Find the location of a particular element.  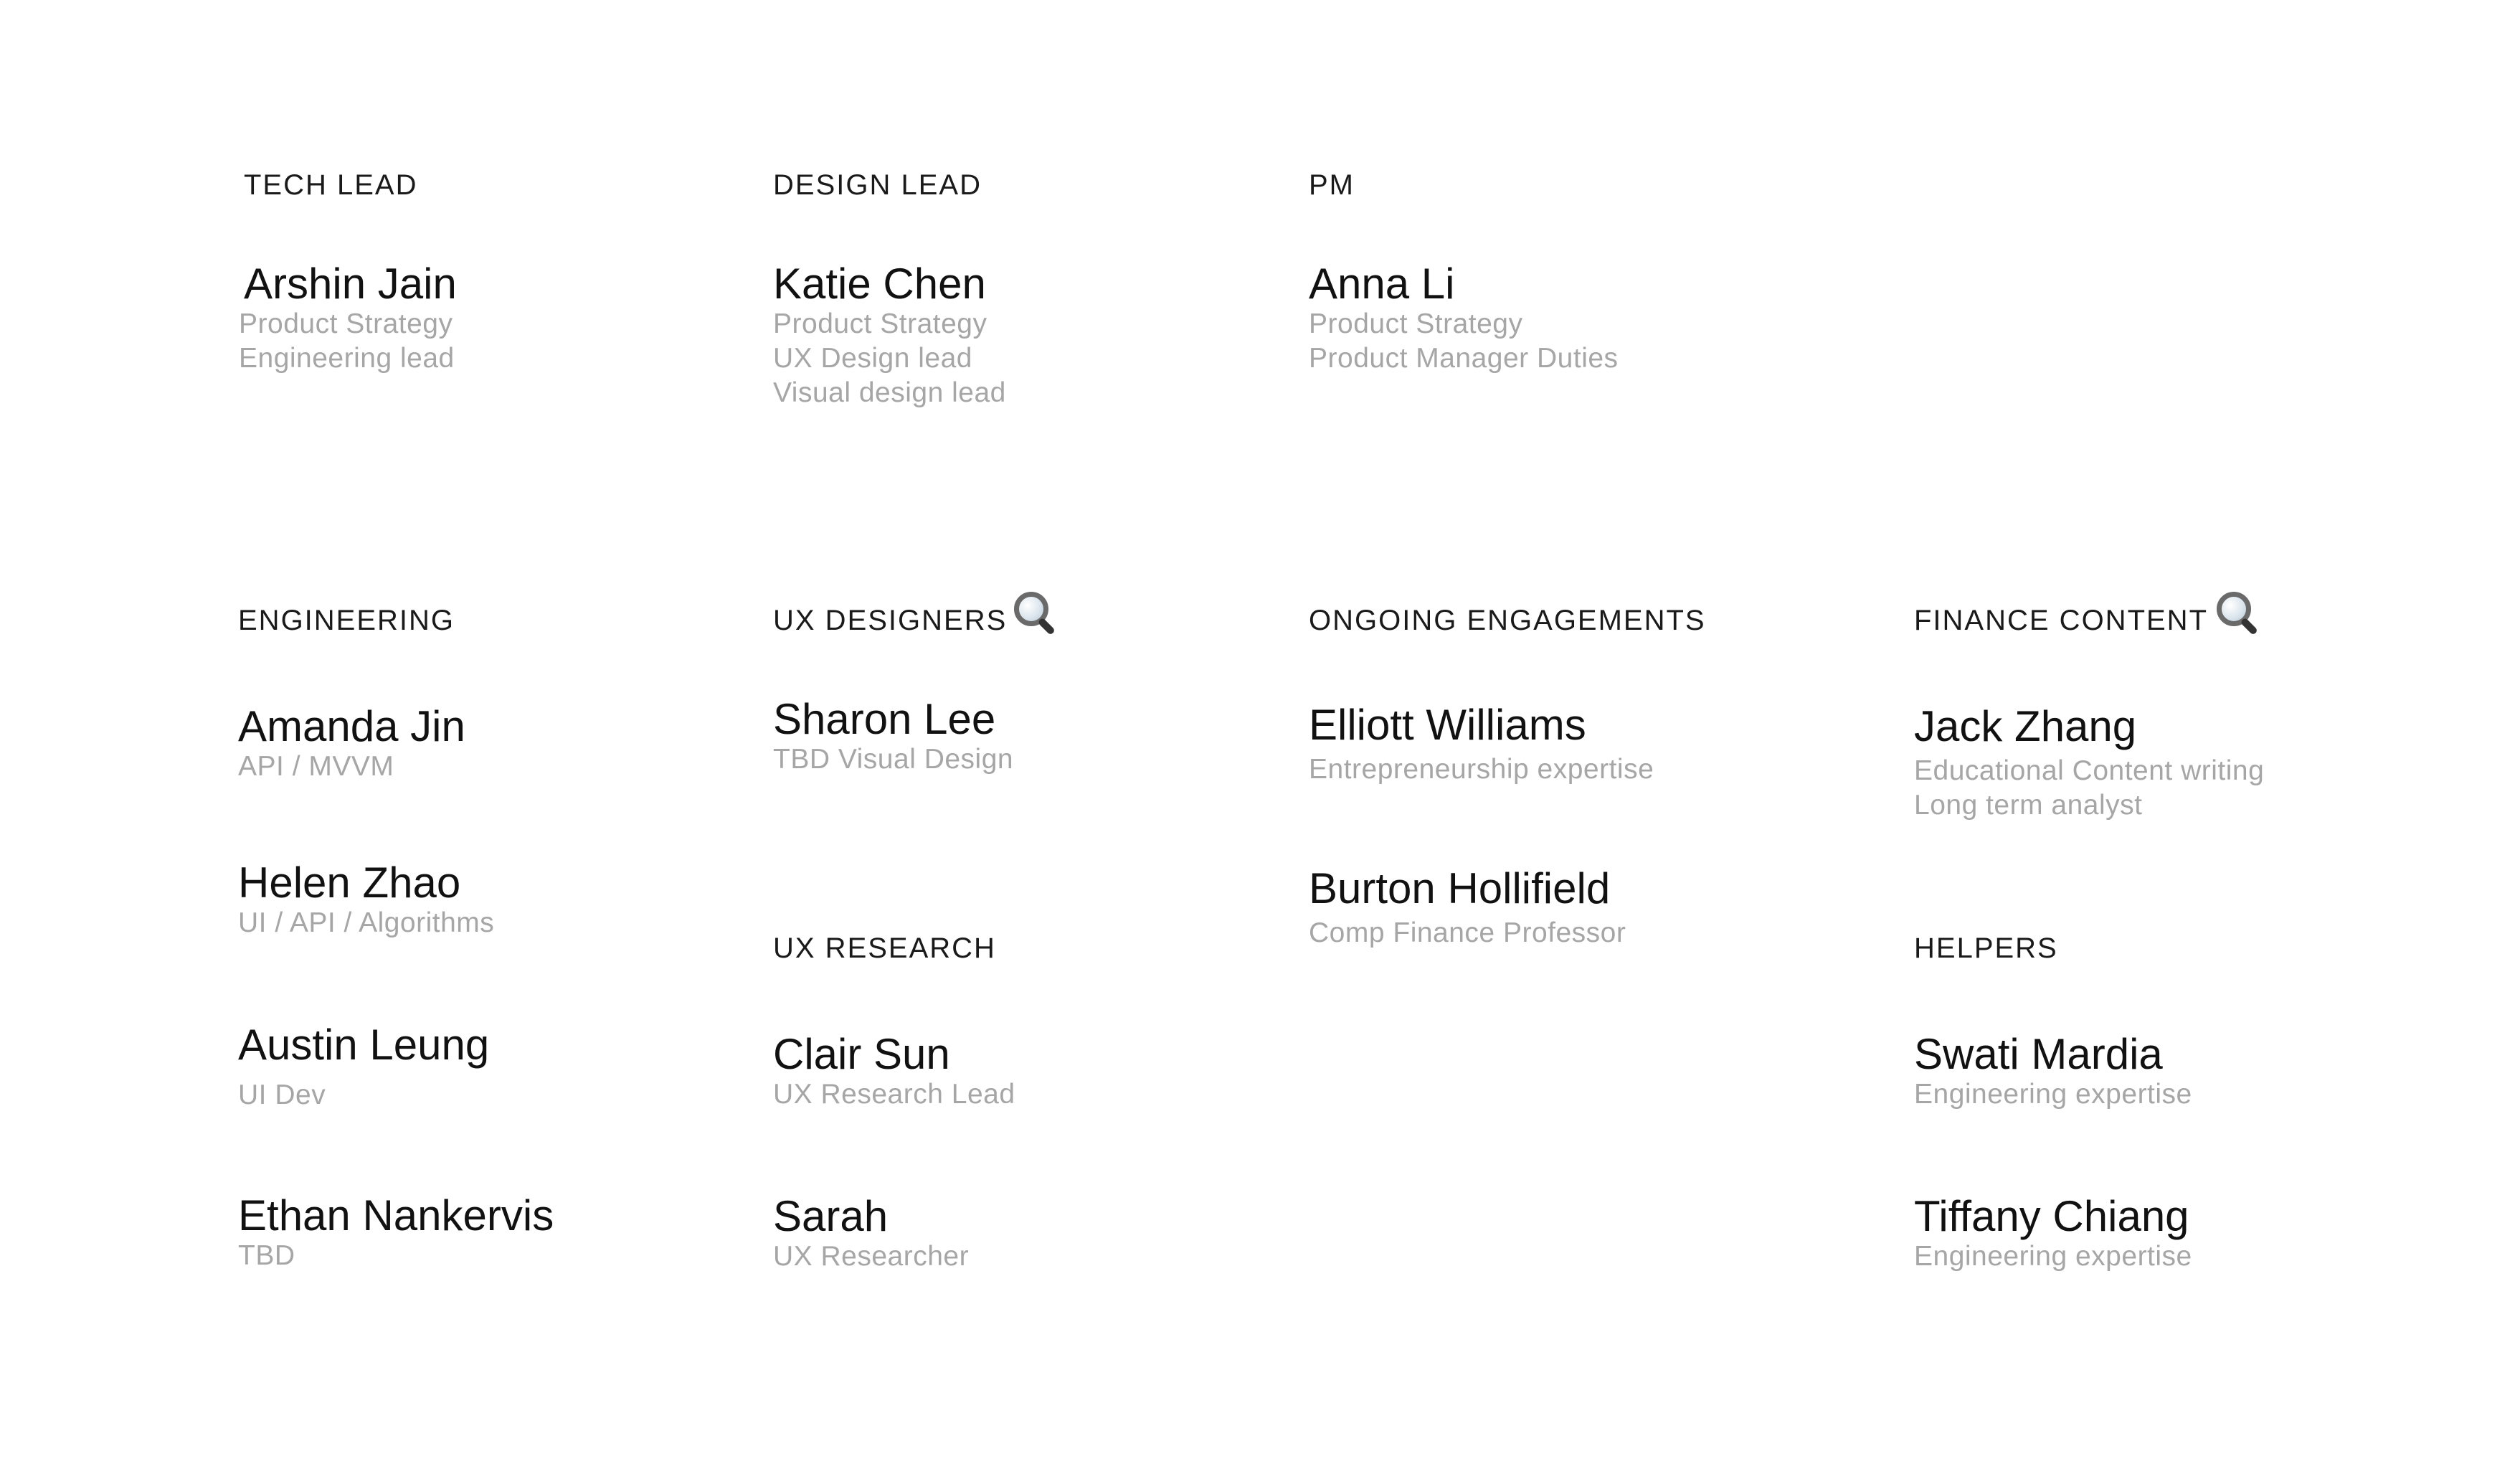

section-heading: PM is located at coordinates (1332, 185).